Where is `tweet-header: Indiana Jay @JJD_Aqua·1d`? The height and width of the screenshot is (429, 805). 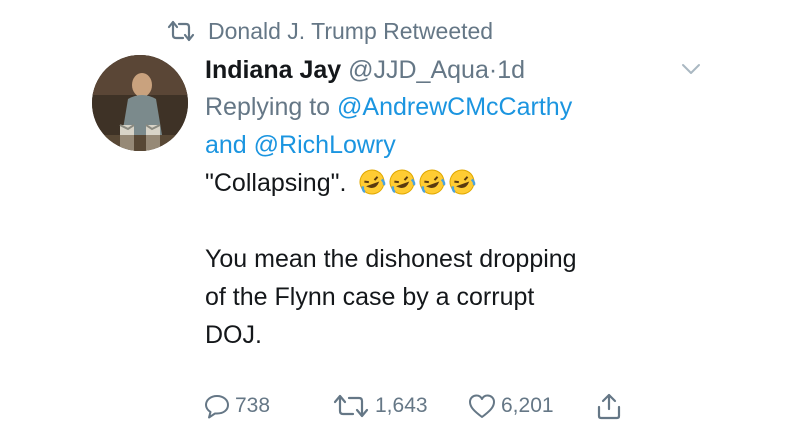
tweet-header: Indiana Jay @JJD_Aqua·1d is located at coordinates (440, 70).